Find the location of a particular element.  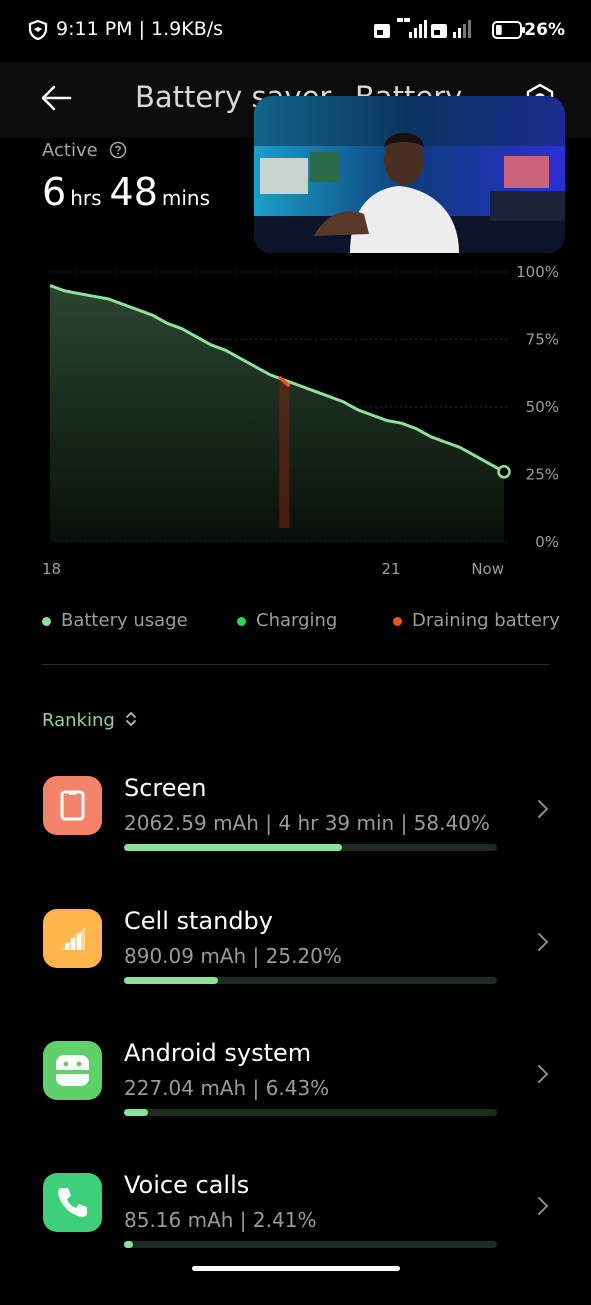

active-label-text: Active is located at coordinates (70, 150).